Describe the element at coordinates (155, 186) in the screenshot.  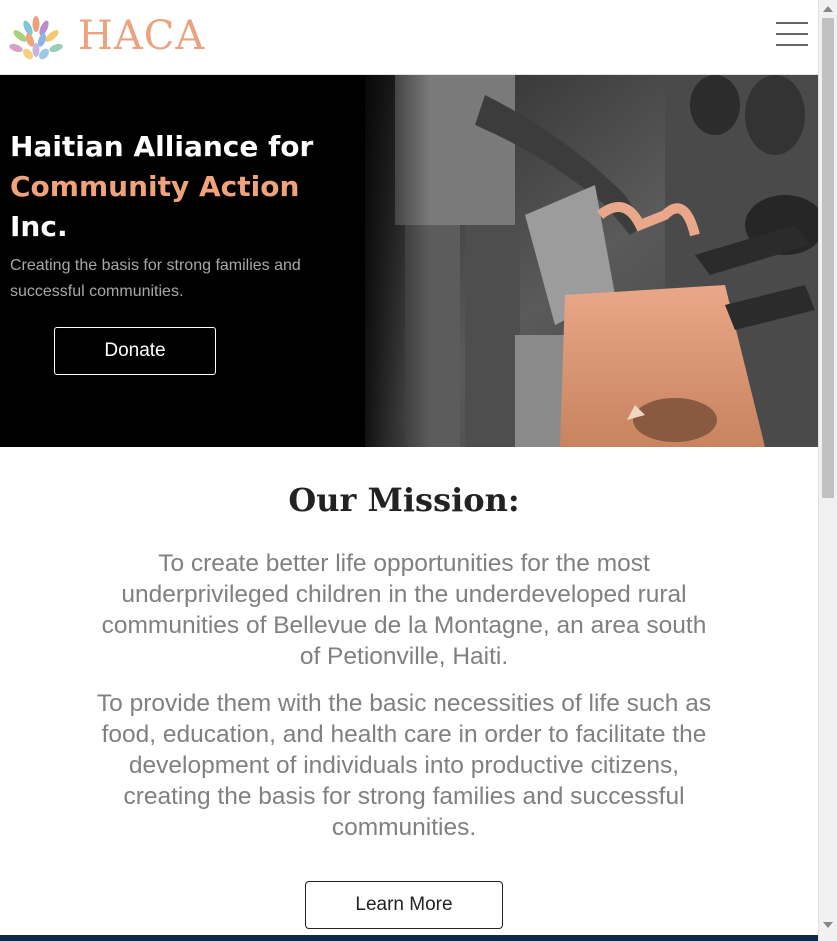
I see `hero-title-line2: Community Action` at that location.